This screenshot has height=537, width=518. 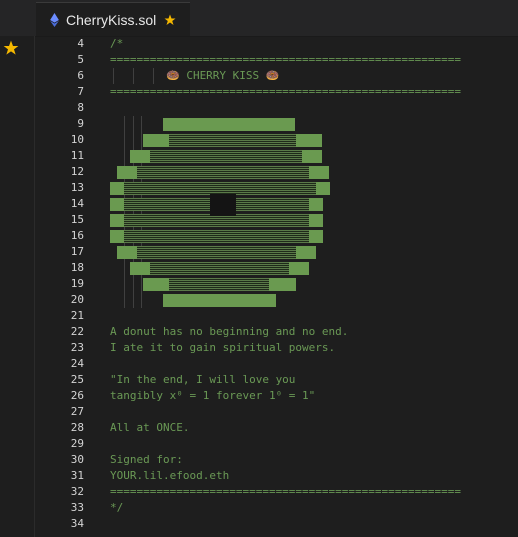 What do you see at coordinates (80, 43) in the screenshot?
I see `line-number: 4` at bounding box center [80, 43].